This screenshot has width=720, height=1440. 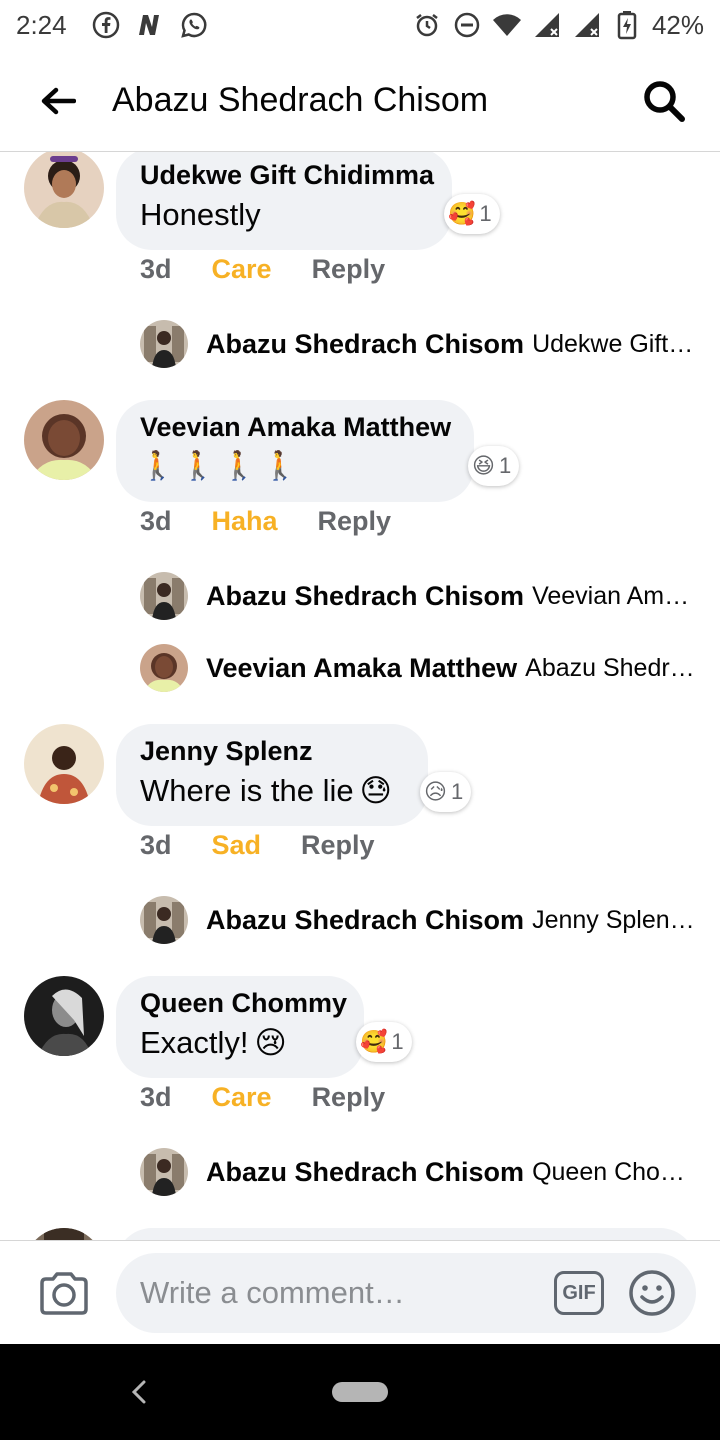 What do you see at coordinates (362, 667) in the screenshot?
I see `reply-author: Veevian Amaka Matthew` at bounding box center [362, 667].